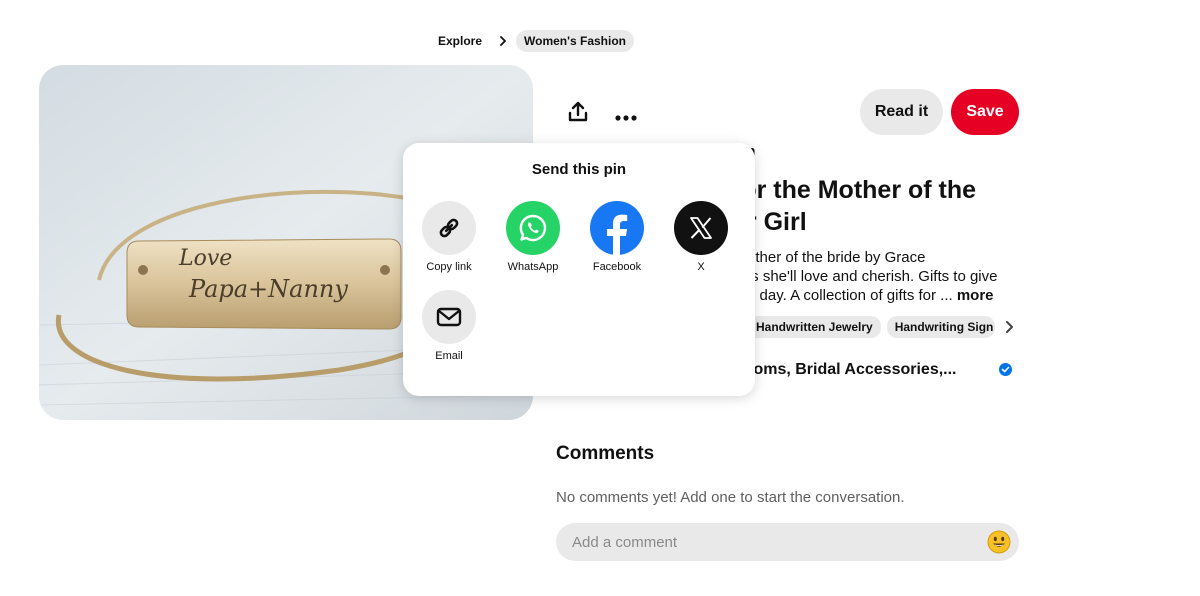 Image resolution: width=1200 pixels, height=596 pixels. I want to click on x-option: X, so click(701, 237).